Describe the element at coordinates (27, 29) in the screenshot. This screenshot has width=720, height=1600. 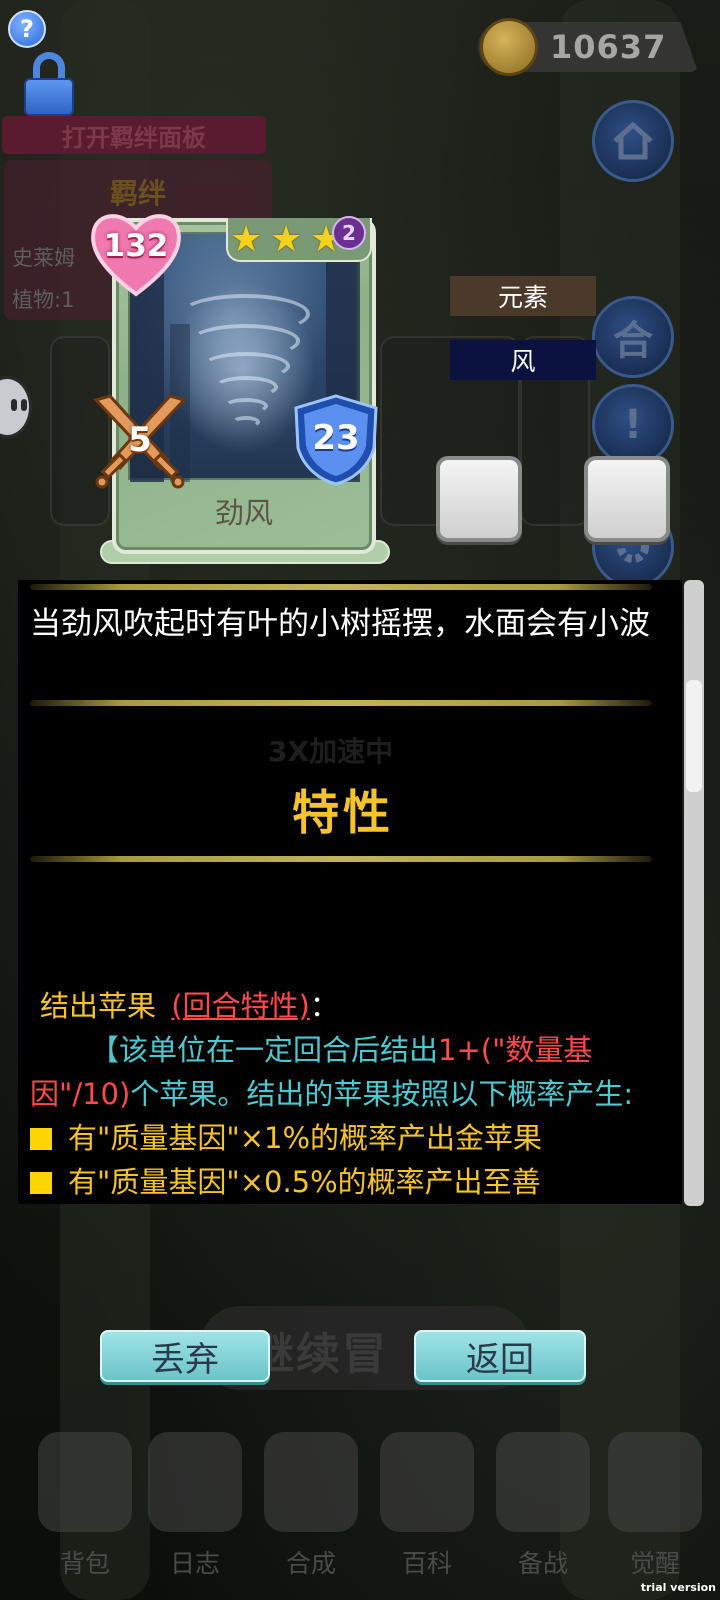
I see `help-button: ?` at that location.